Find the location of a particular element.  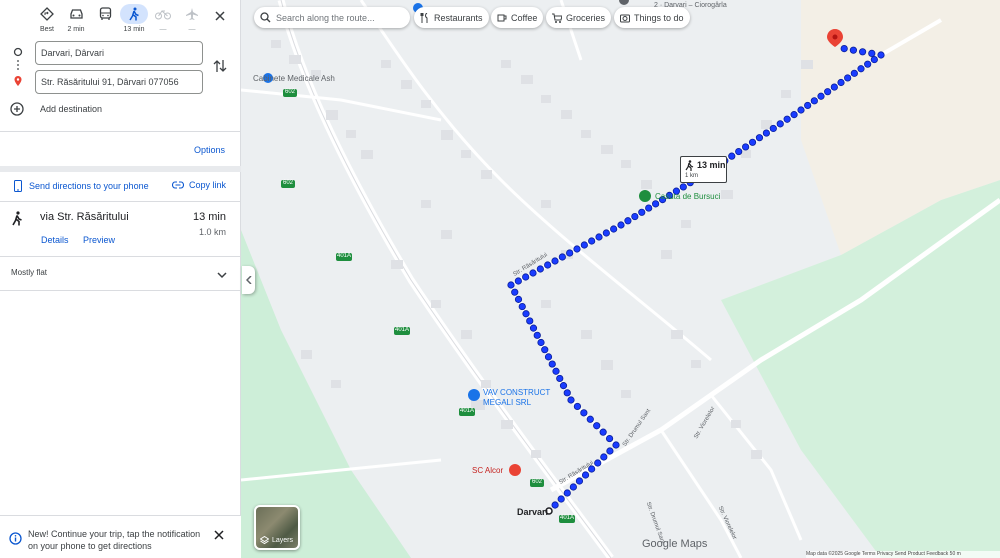

chip-coffee: Coffee is located at coordinates (517, 17).